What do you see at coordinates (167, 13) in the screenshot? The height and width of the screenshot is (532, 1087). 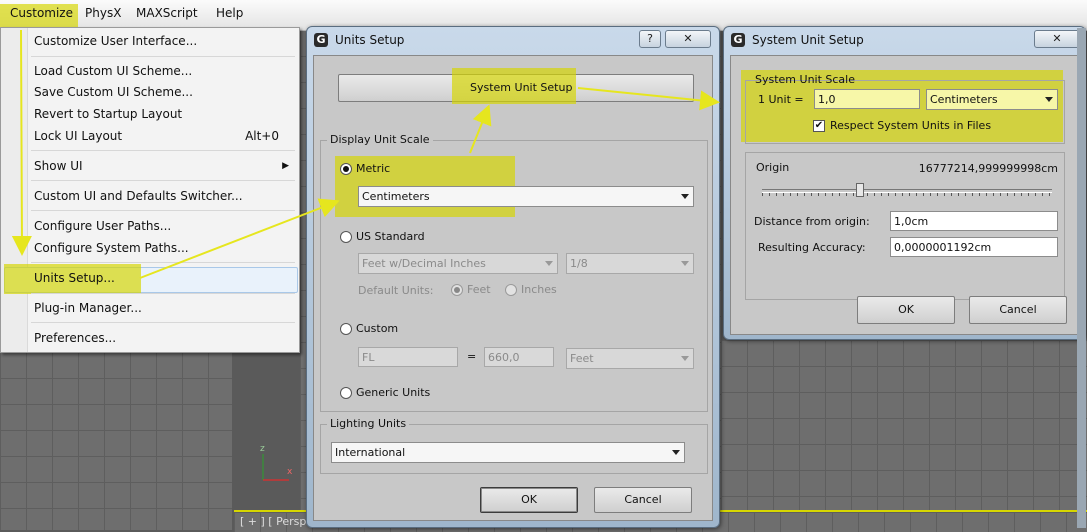 I see `menu-maxscript: MAXScript` at bounding box center [167, 13].